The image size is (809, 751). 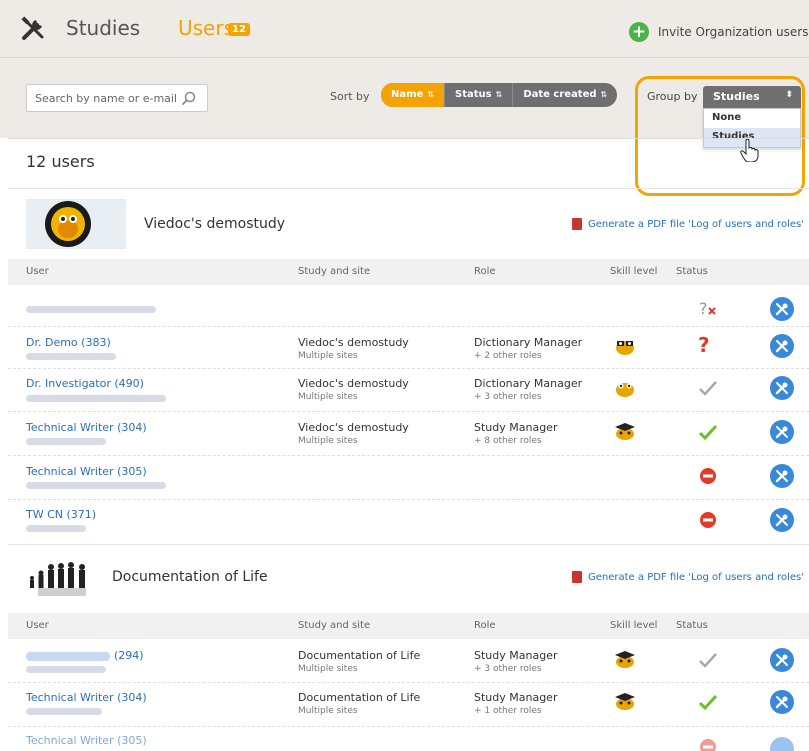 I want to click on user-name-link: Dr. Investigator (490), so click(x=85, y=383).